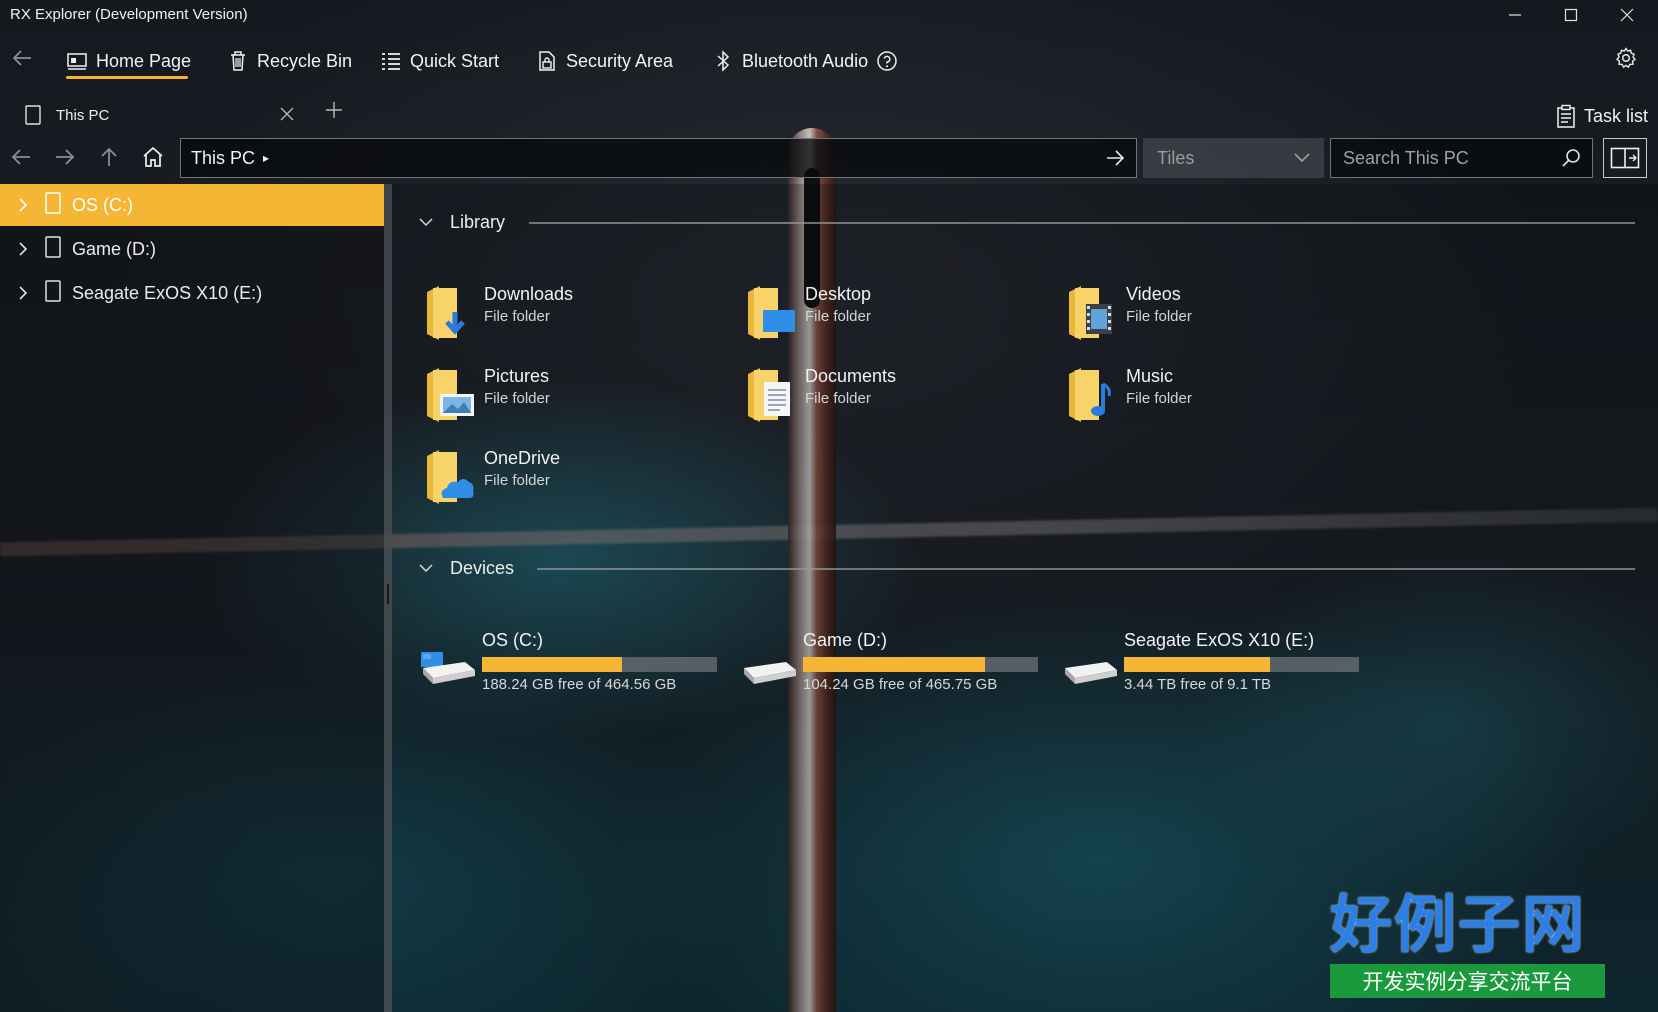 The width and height of the screenshot is (1658, 1012). I want to click on forward-button, so click(65, 157).